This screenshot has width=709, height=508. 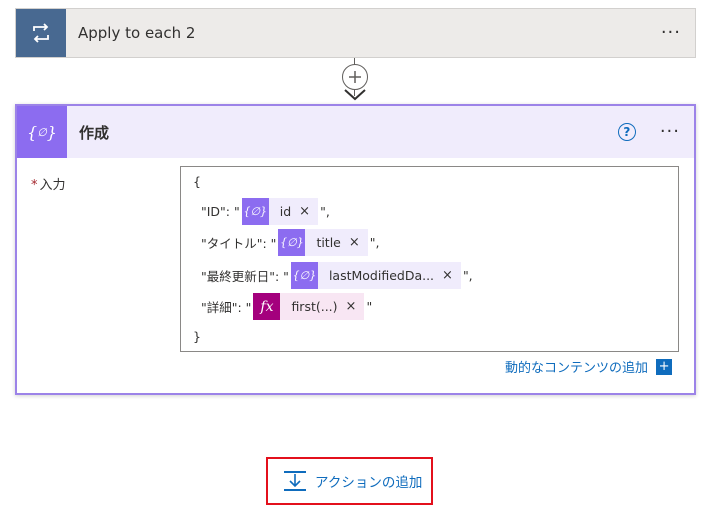 I want to click on fx-icon: fx, so click(x=267, y=306).